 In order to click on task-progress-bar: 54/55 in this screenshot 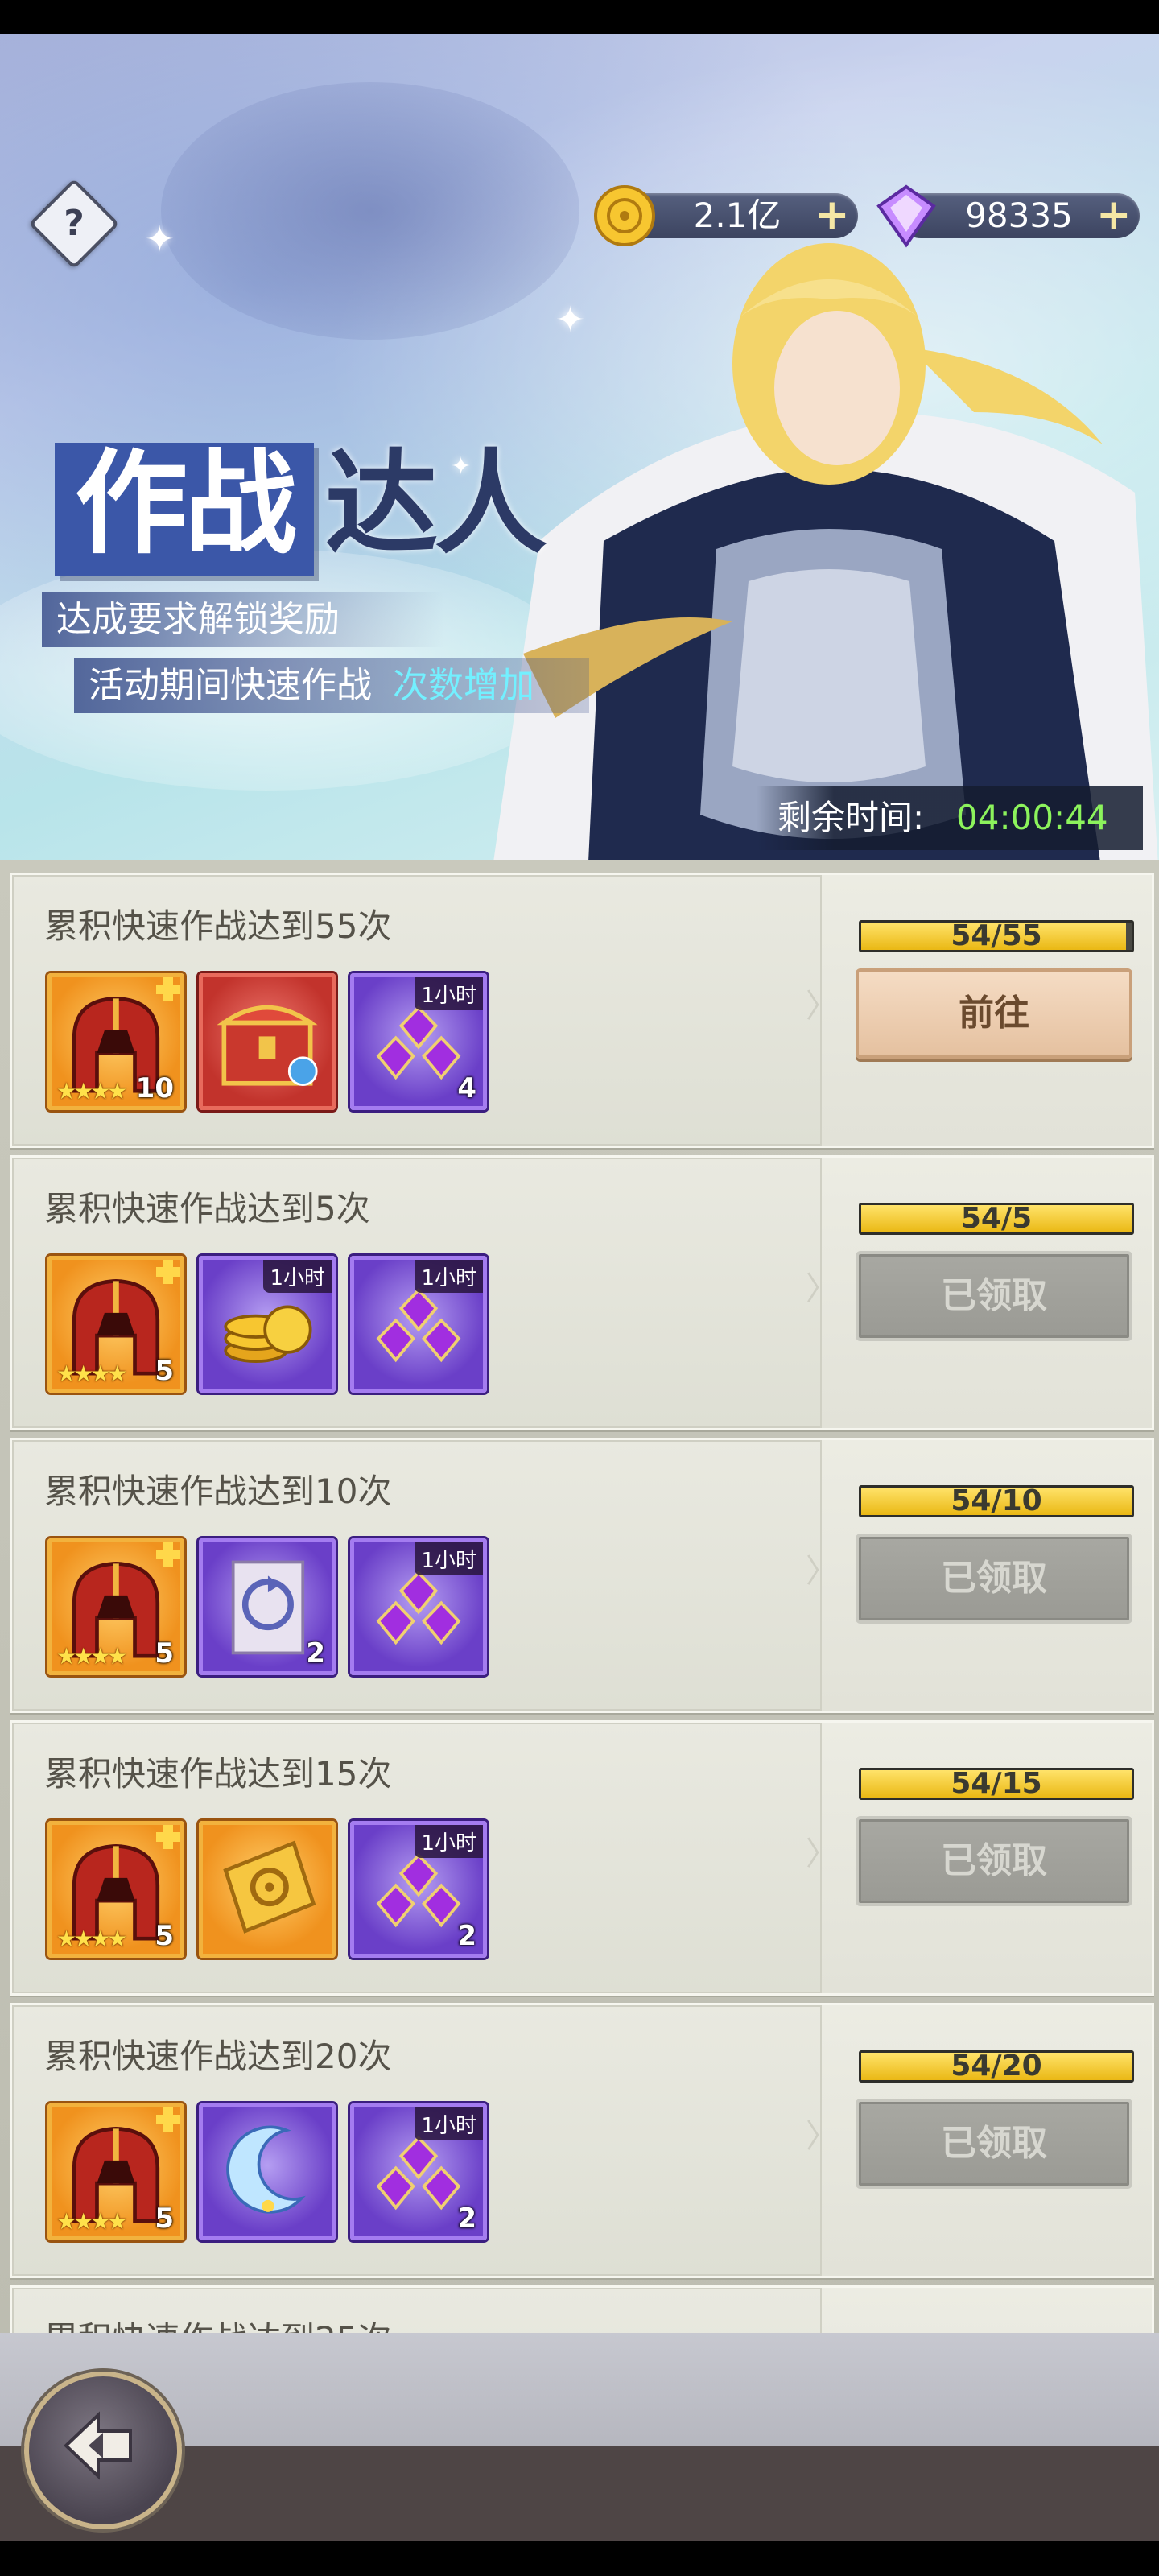, I will do `click(996, 936)`.